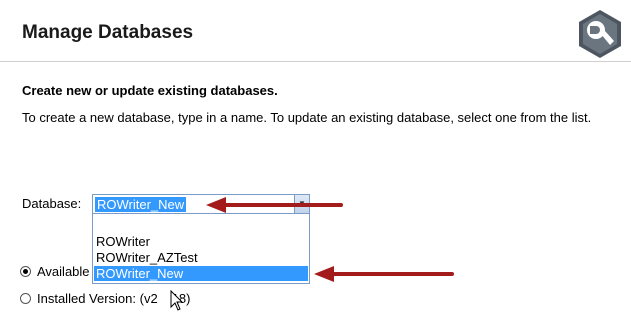 The image size is (631, 317). I want to click on database-dropdown-list: ROWriter ROWriter_AZTest ROWriter_New, so click(201, 249).